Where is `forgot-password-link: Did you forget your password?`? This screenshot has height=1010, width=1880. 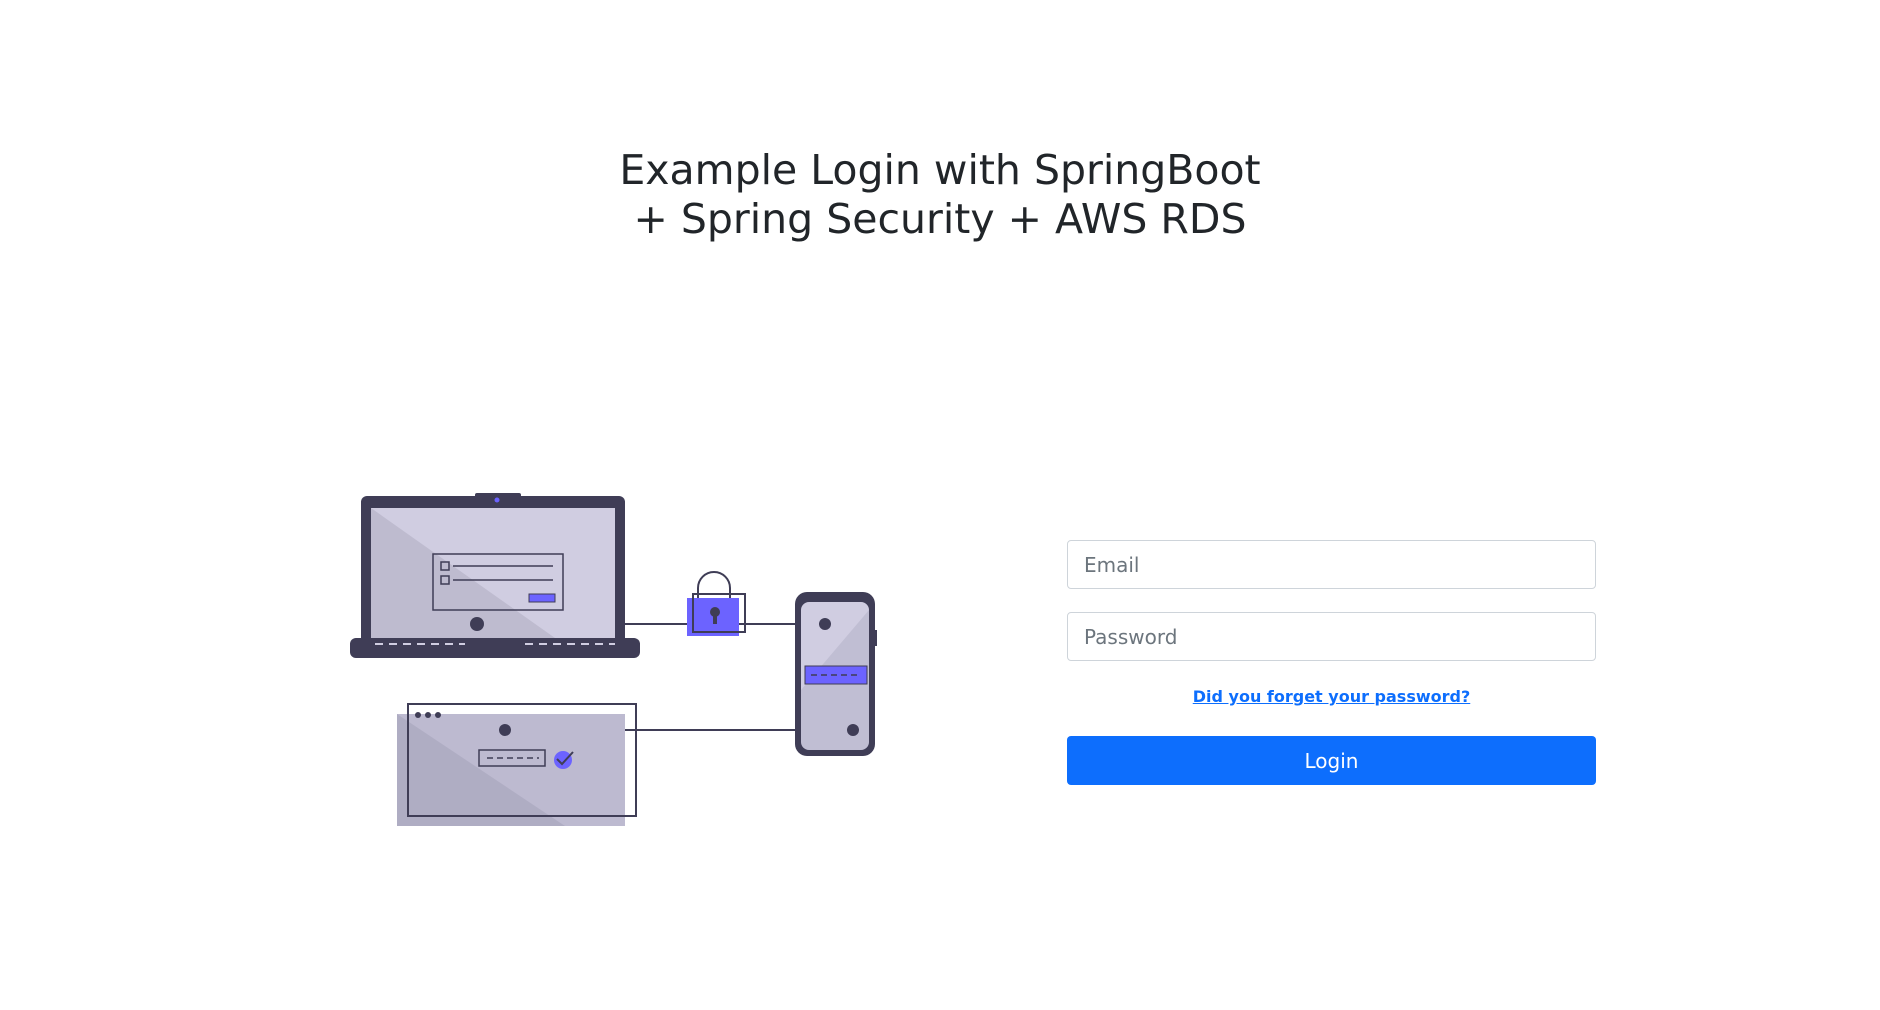 forgot-password-link: Did you forget your password? is located at coordinates (1332, 696).